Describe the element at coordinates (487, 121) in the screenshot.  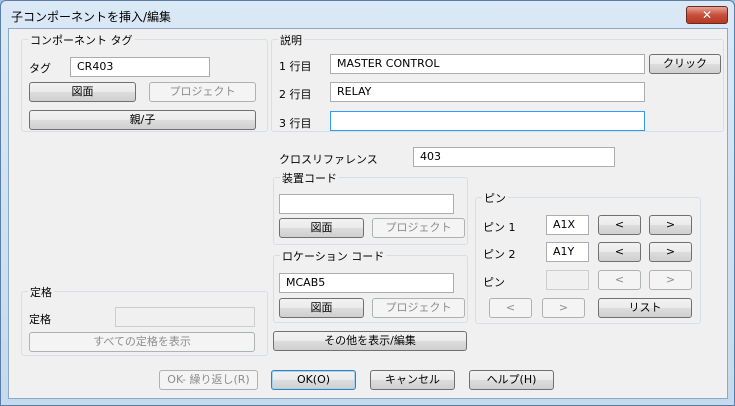
I see `description-line3-input` at that location.